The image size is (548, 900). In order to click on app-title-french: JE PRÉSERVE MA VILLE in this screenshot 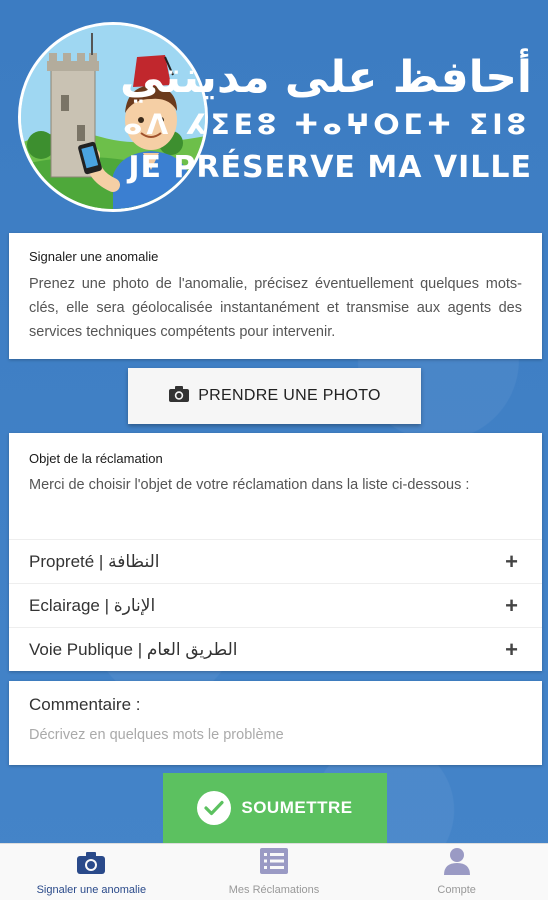, I will do `click(330, 167)`.